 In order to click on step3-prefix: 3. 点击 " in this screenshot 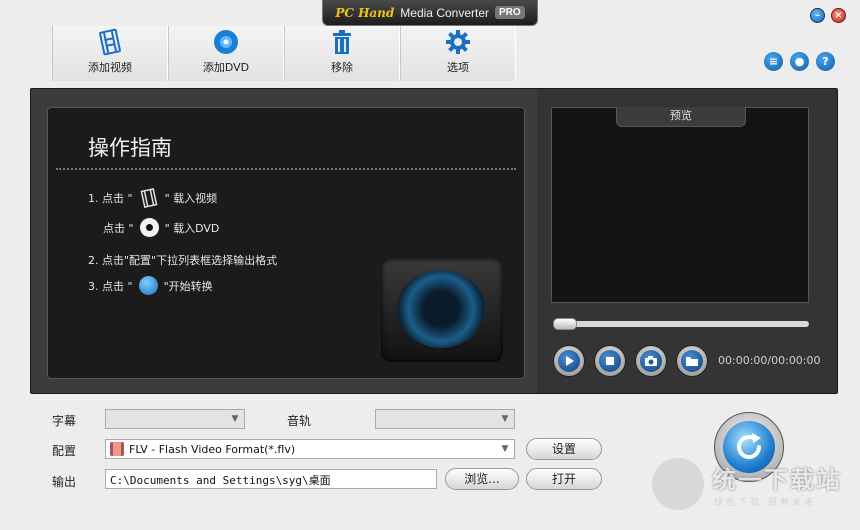, I will do `click(110, 286)`.